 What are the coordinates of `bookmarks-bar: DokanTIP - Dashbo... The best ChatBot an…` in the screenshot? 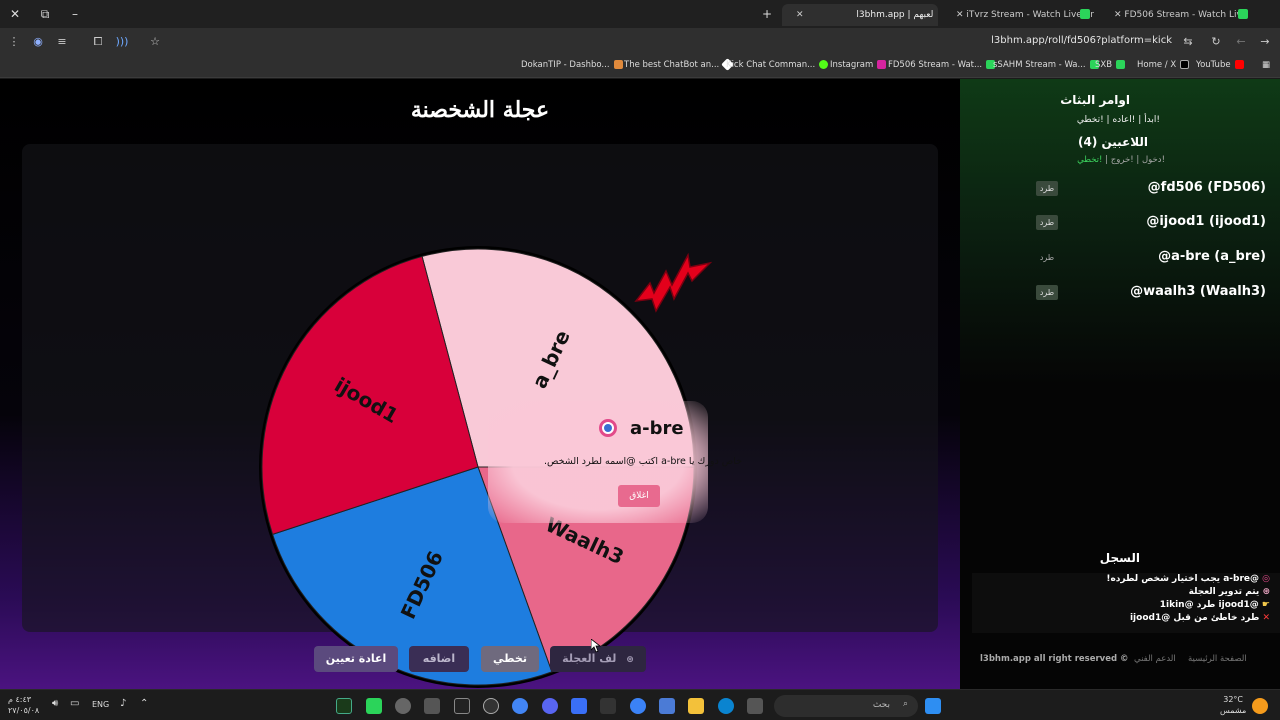 It's located at (640, 67).